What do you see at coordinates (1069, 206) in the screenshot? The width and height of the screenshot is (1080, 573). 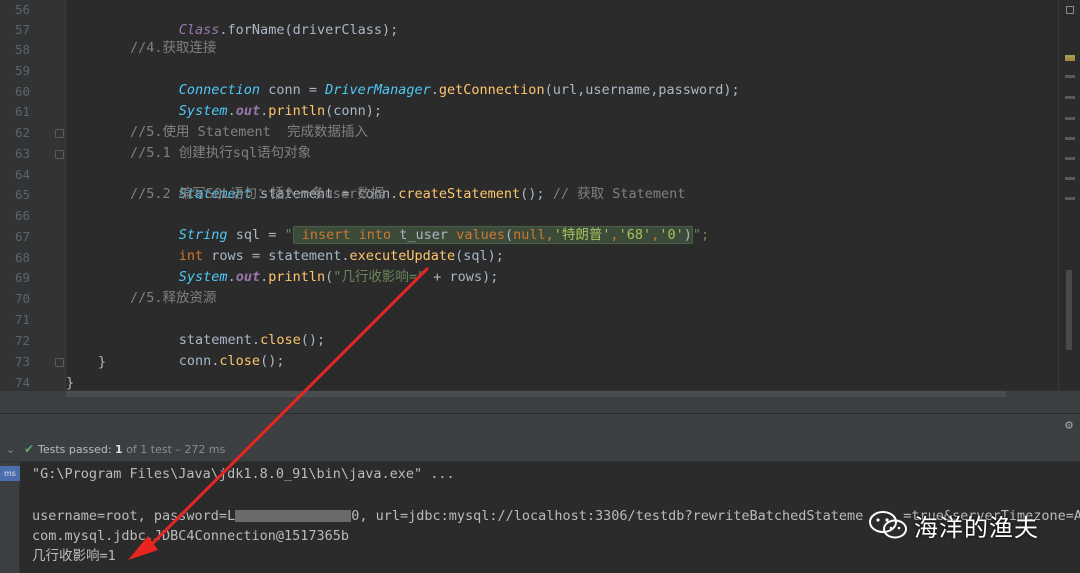 I see `error-stripe` at bounding box center [1069, 206].